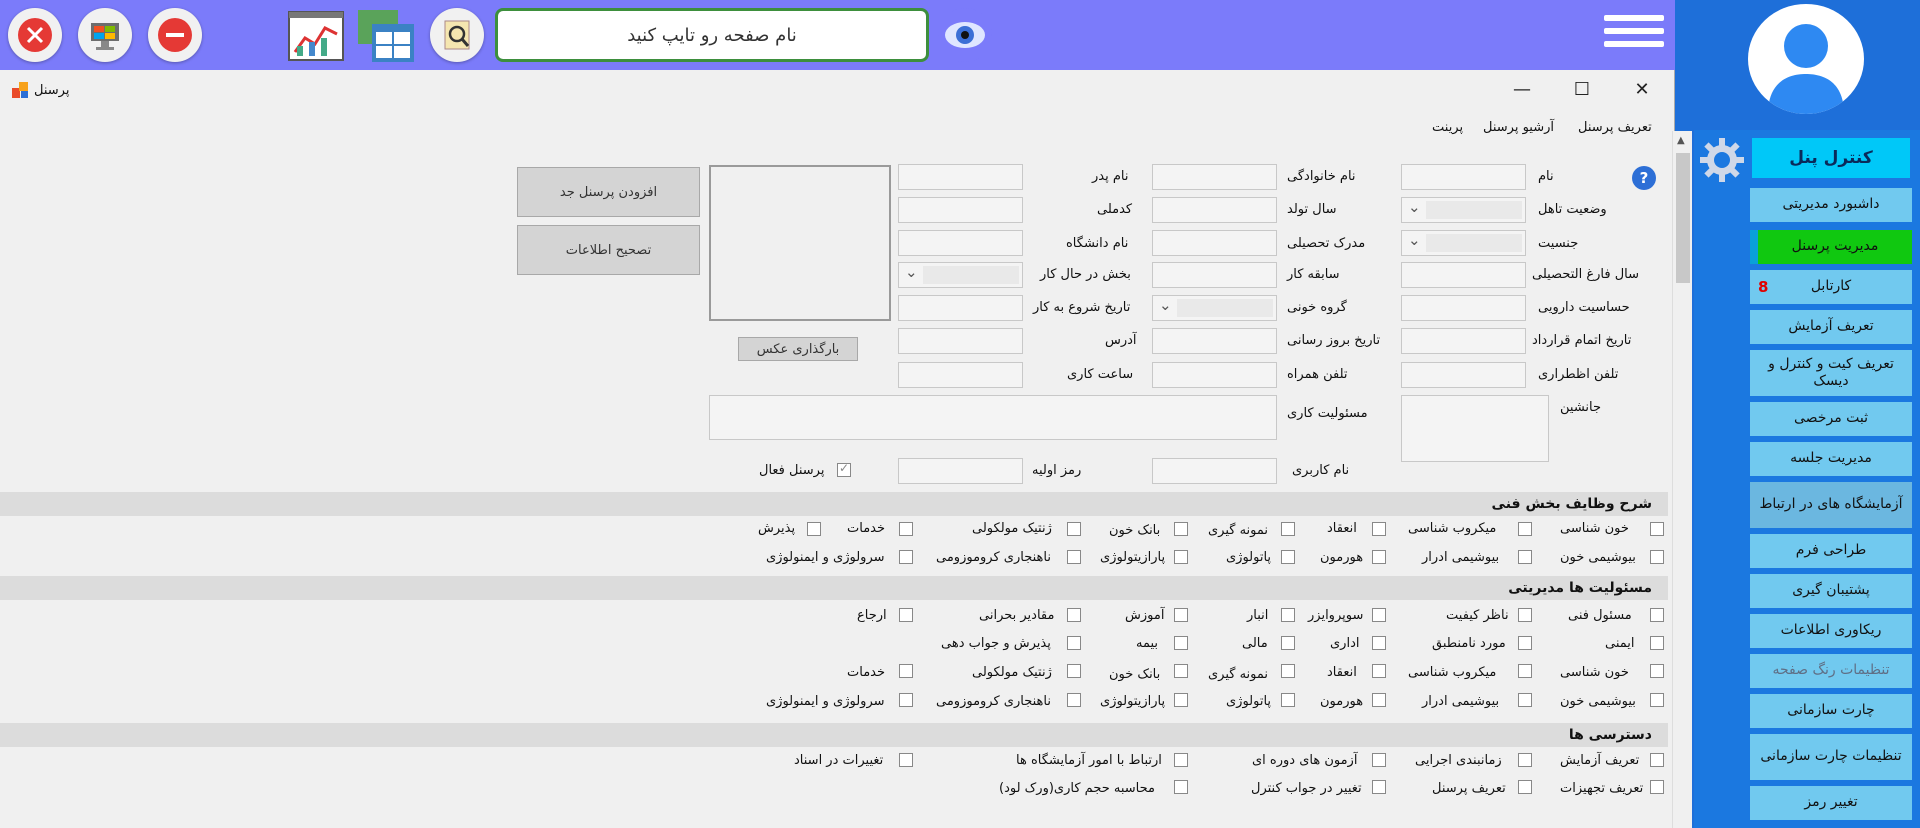 This screenshot has width=1920, height=828. I want to click on first-name-input, so click(1463, 177).